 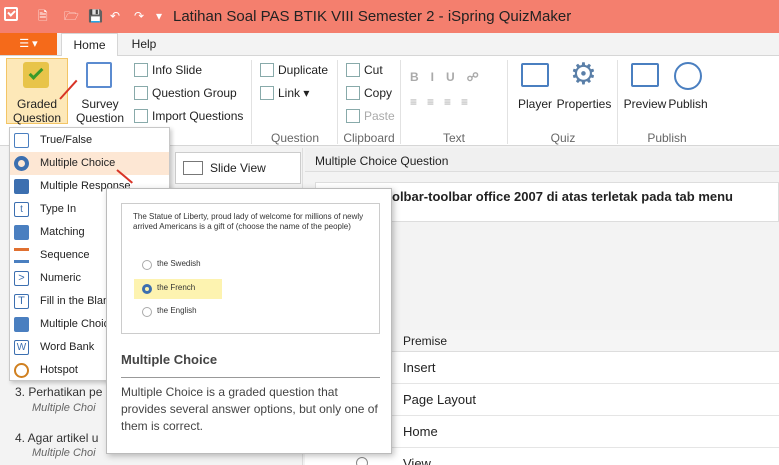 What do you see at coordinates (100, 111) in the screenshot?
I see `survey-question-button: Survey Question` at bounding box center [100, 111].